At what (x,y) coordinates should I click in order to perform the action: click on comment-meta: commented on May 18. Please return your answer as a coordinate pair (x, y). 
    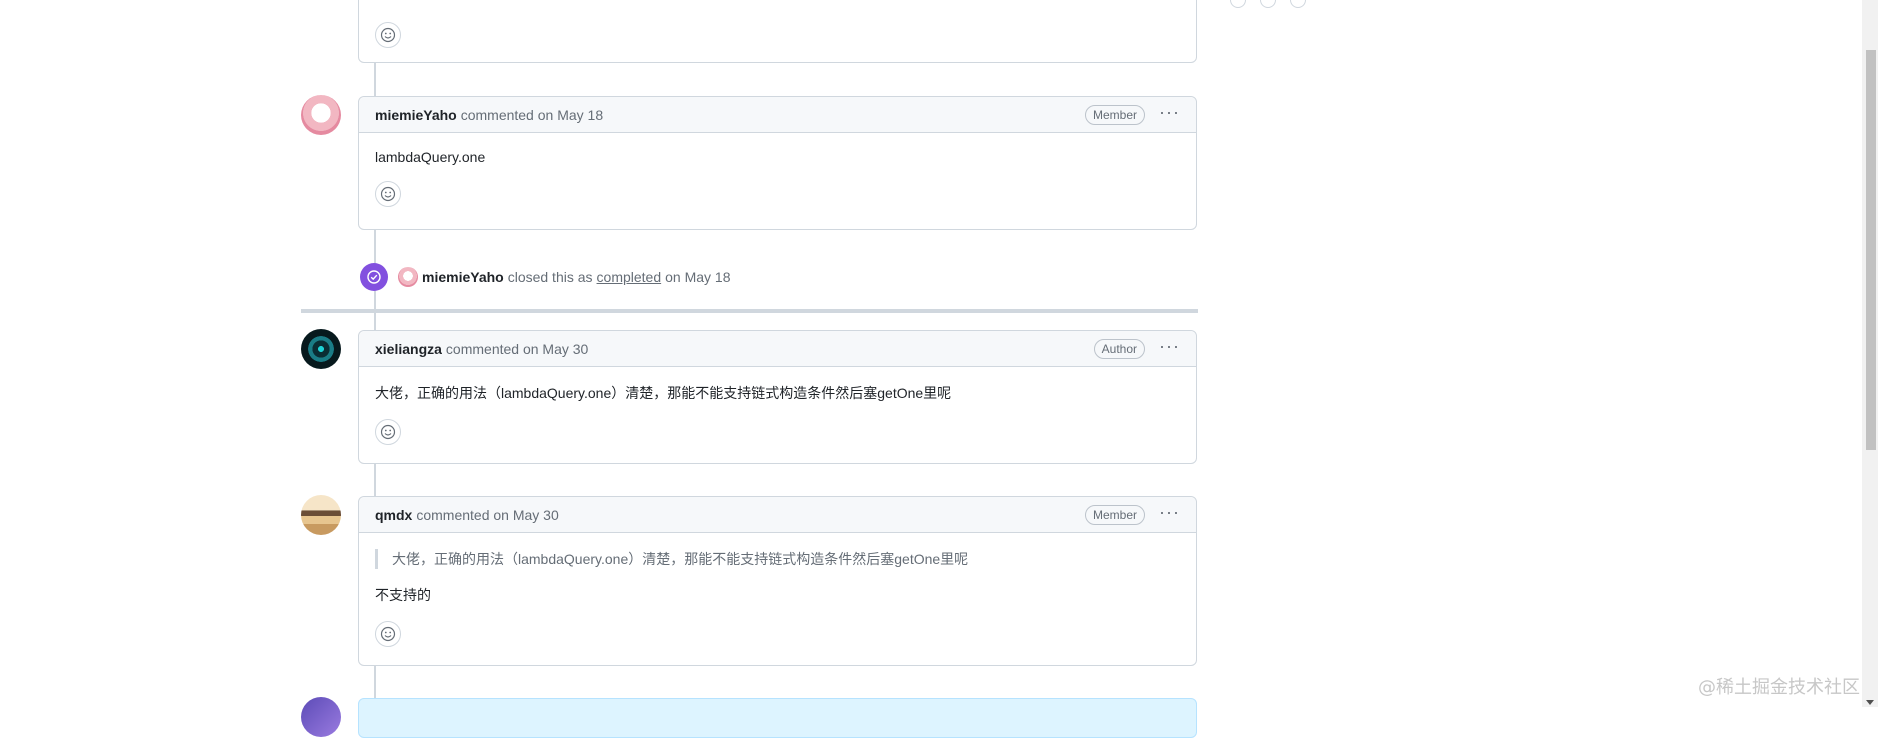
    Looking at the image, I should click on (532, 115).